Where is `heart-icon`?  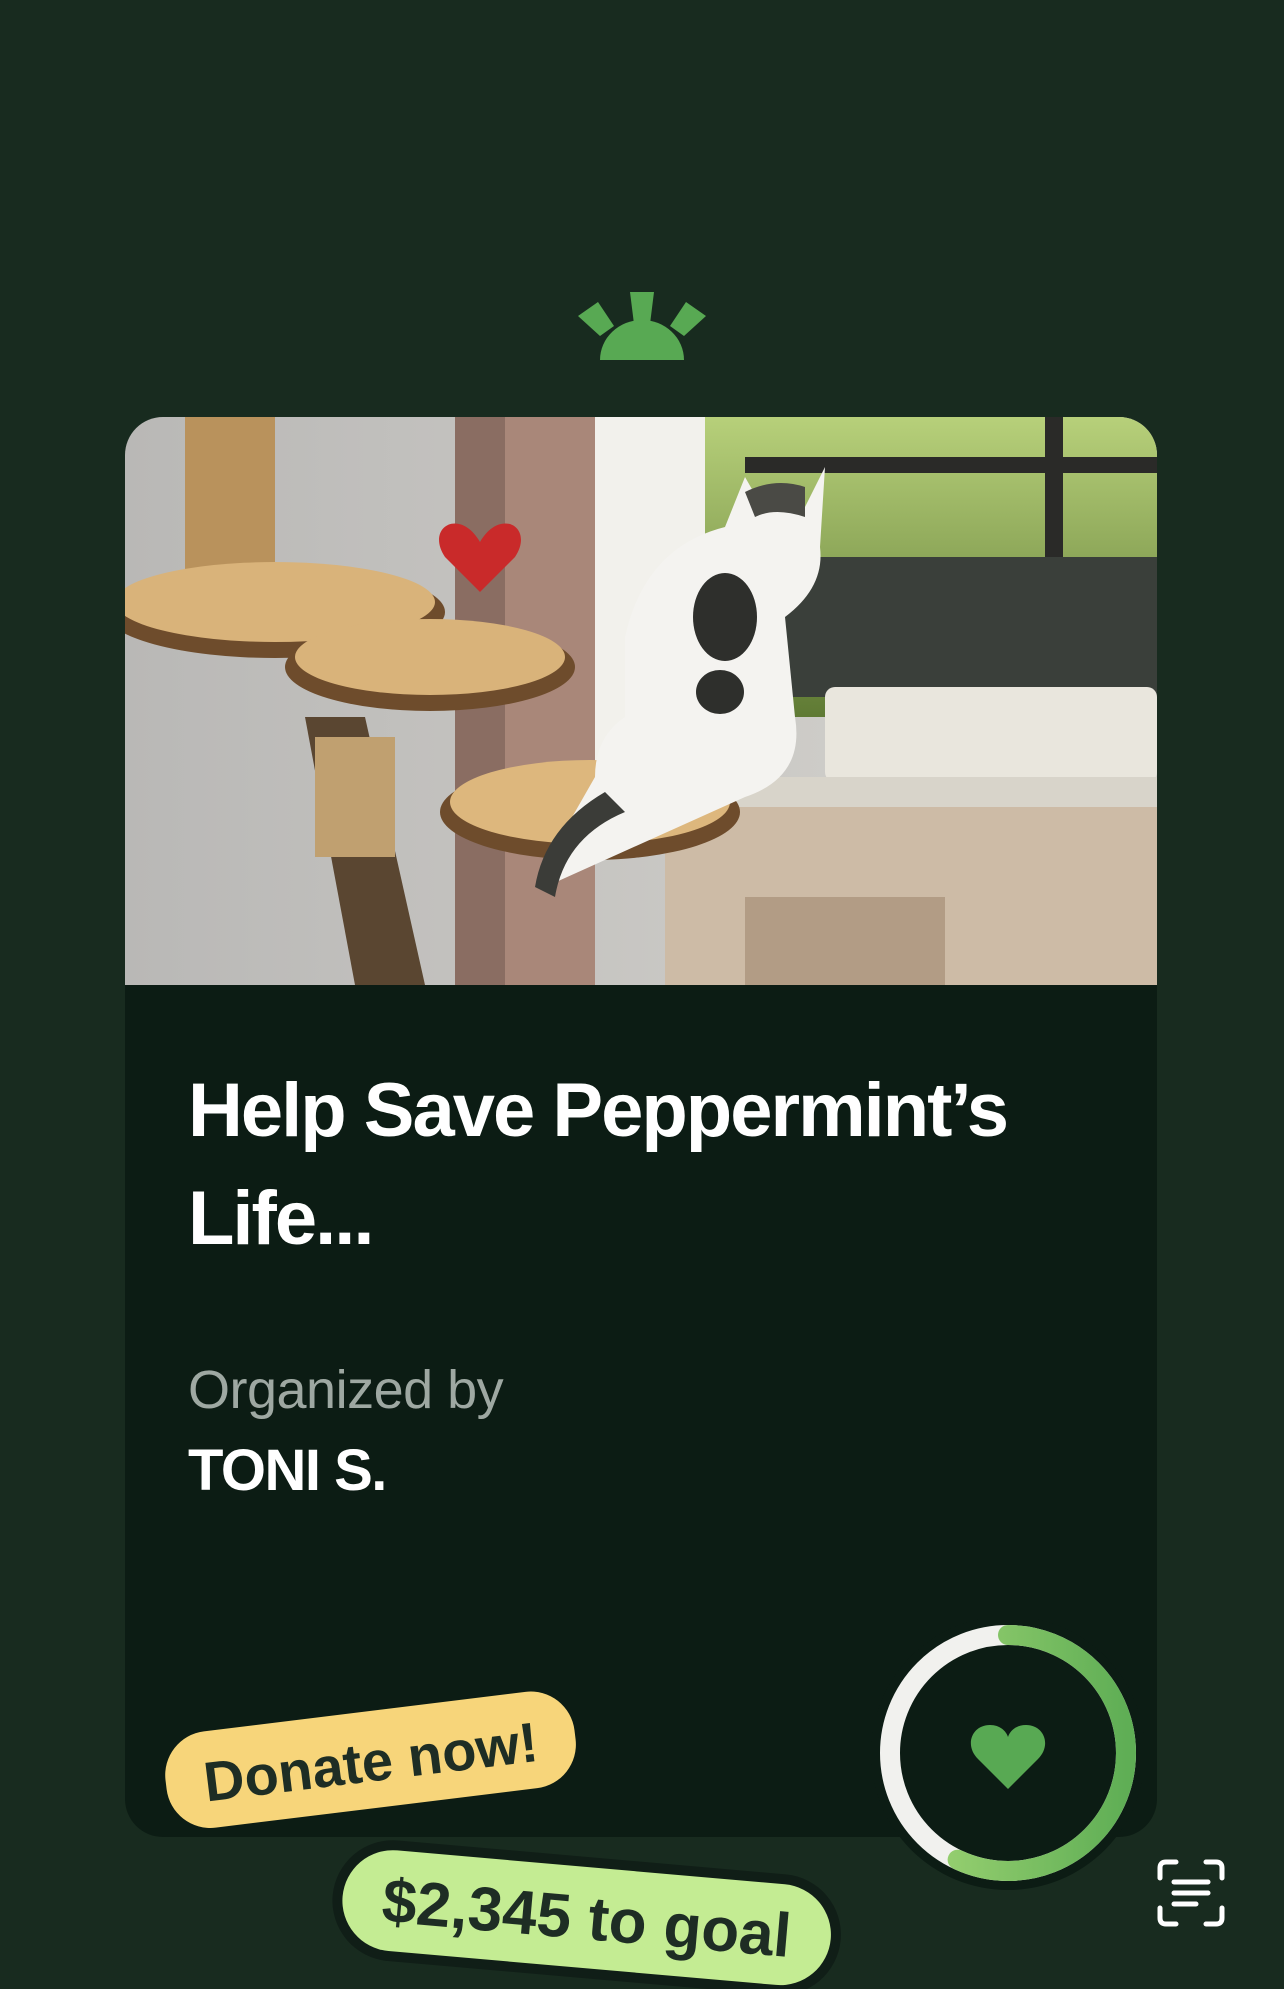
heart-icon is located at coordinates (1008, 1757).